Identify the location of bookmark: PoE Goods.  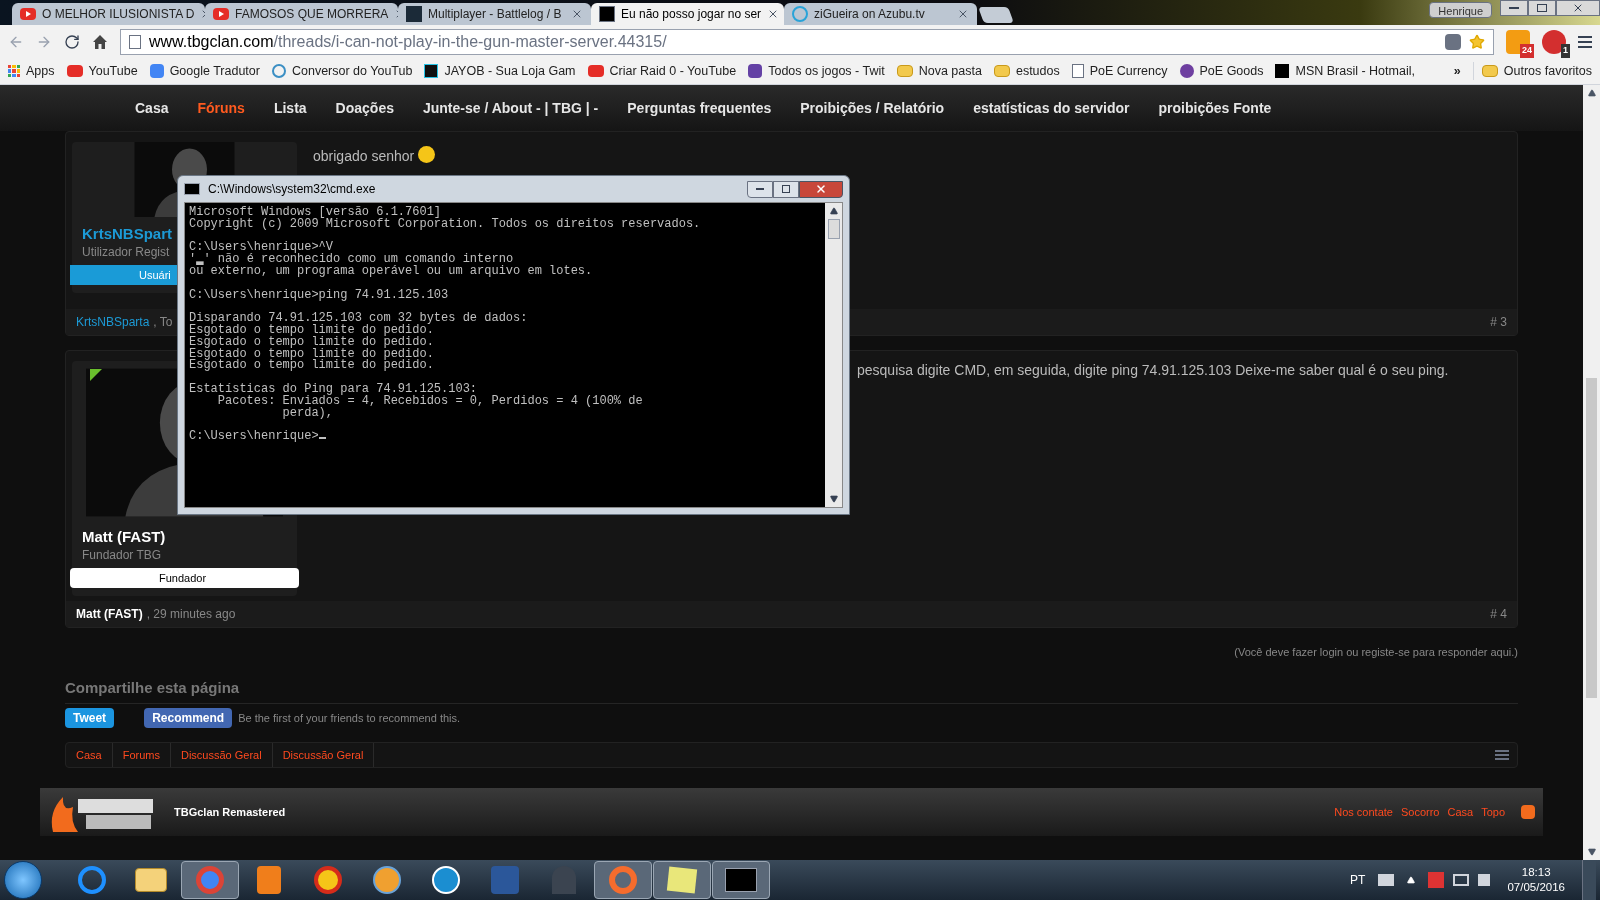
(1221, 71).